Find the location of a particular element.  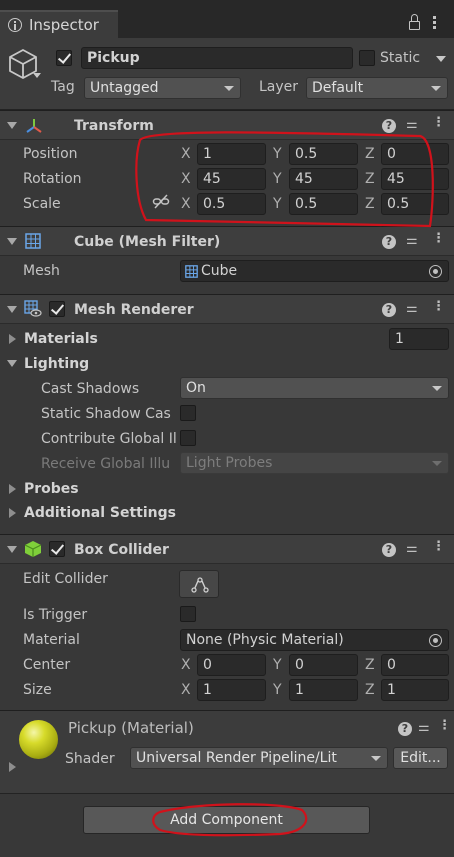

materials-count-field: 1 is located at coordinates (419, 339).